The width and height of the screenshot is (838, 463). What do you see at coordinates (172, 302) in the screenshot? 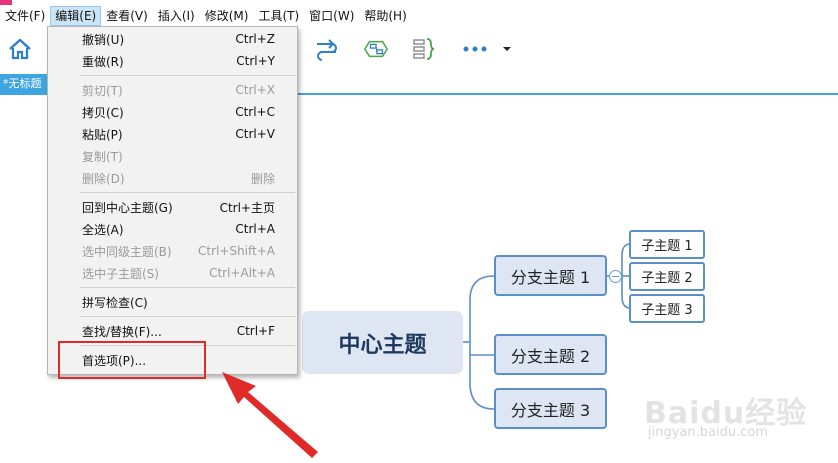
I see `menu-item-spellcheck: 拼写检查(C)` at bounding box center [172, 302].